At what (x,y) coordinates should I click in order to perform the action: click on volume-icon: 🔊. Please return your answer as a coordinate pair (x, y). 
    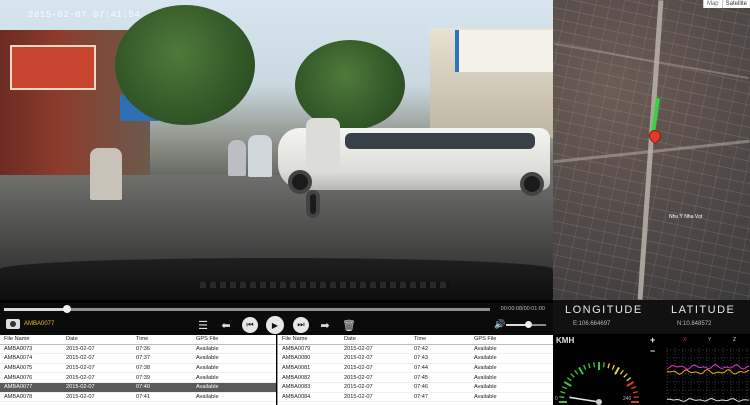
    Looking at the image, I should click on (499, 324).